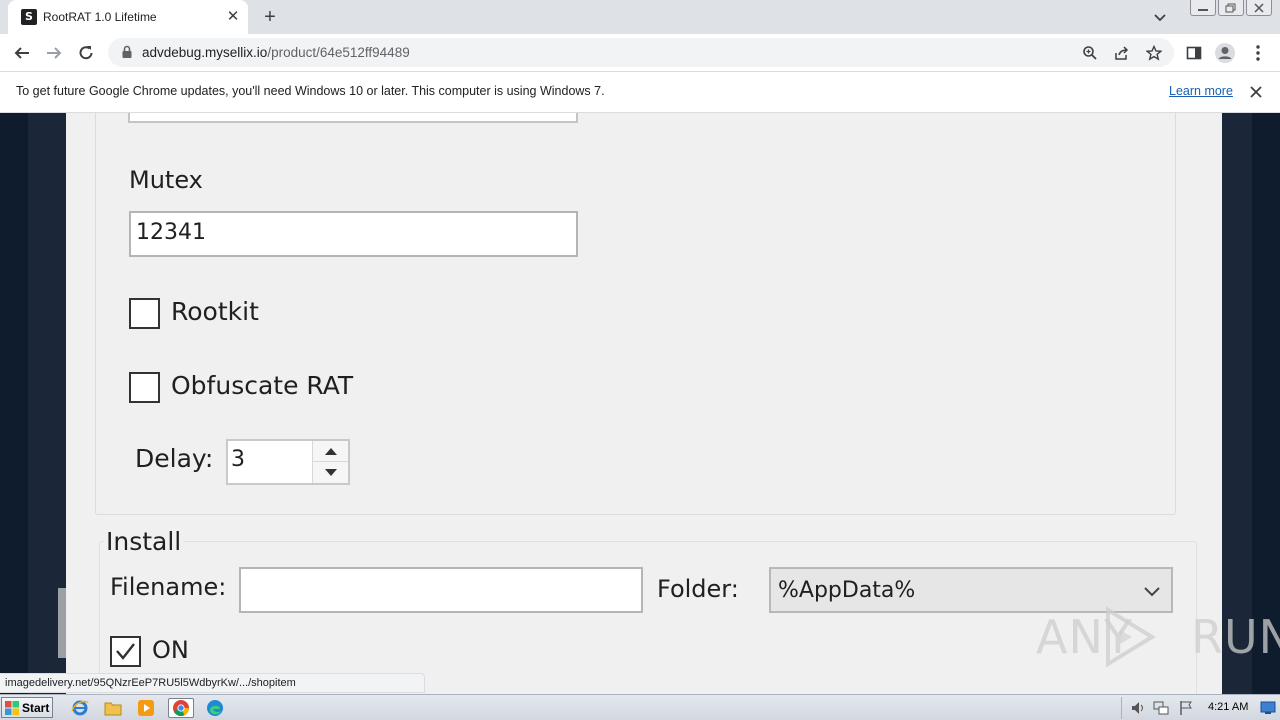 The image size is (1280, 720). Describe the element at coordinates (1235, 637) in the screenshot. I see `watermark-right: RUN` at that location.